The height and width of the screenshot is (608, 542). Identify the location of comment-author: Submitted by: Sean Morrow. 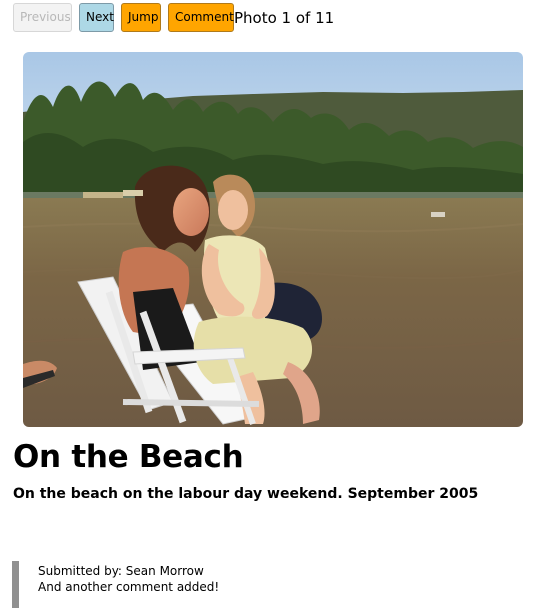
(121, 571).